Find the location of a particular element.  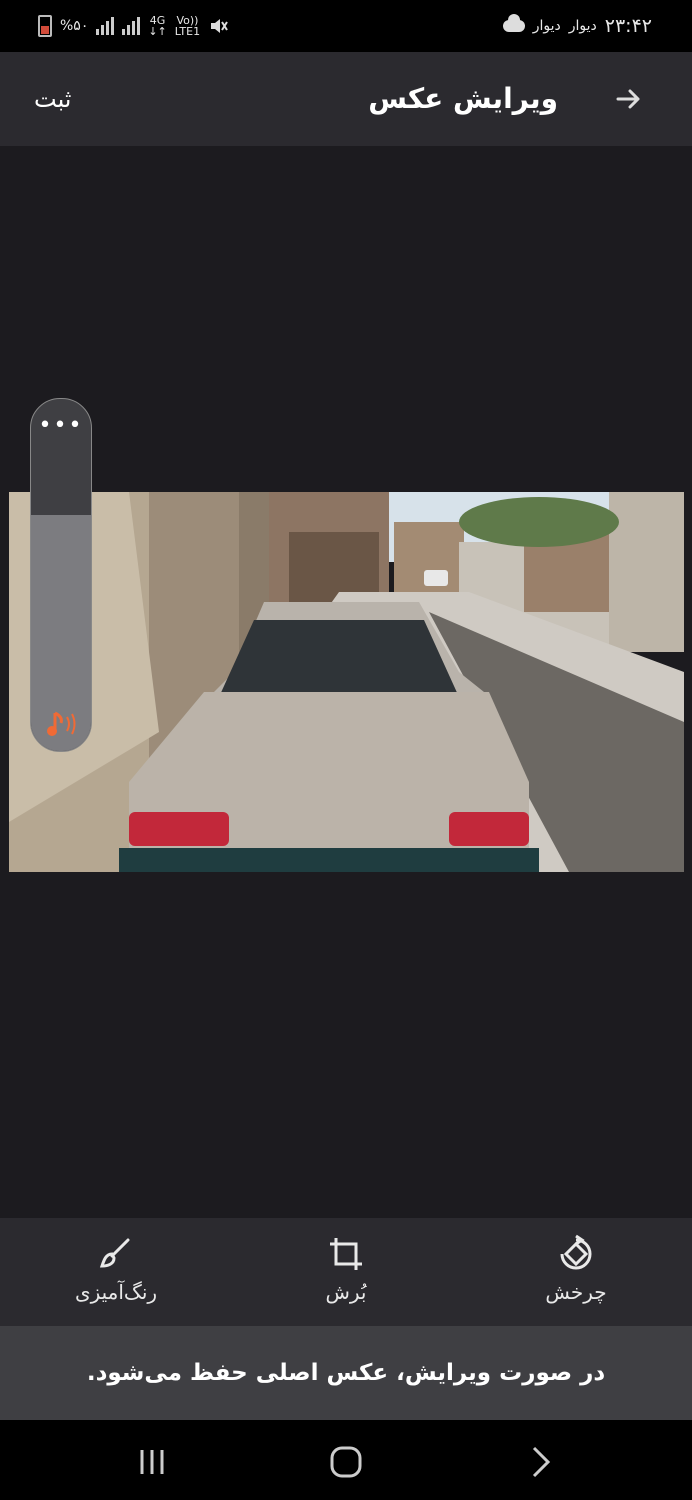

cloud-icon is located at coordinates (513, 23).